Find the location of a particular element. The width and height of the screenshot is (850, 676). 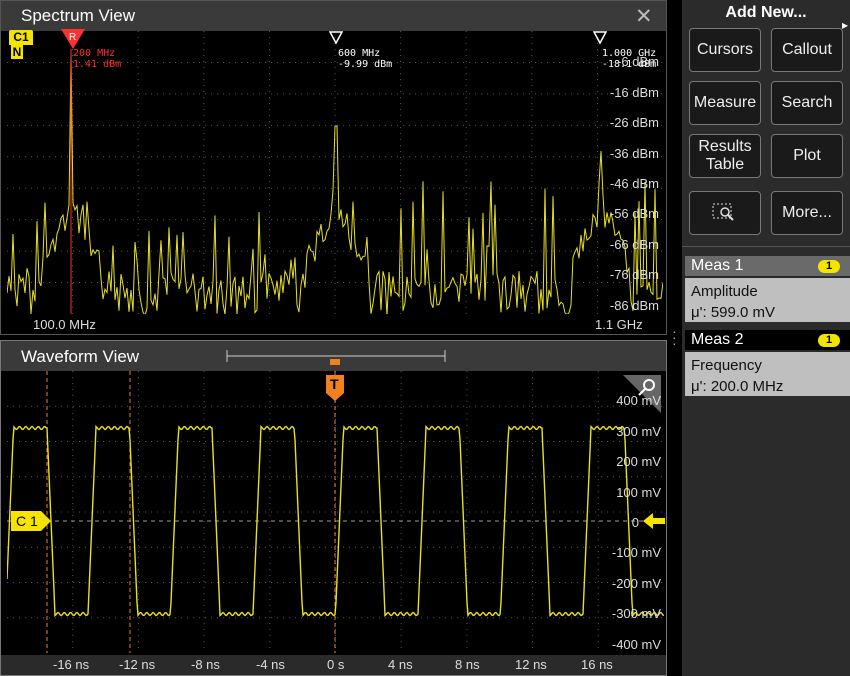

trigger-marker: T is located at coordinates (335, 388).